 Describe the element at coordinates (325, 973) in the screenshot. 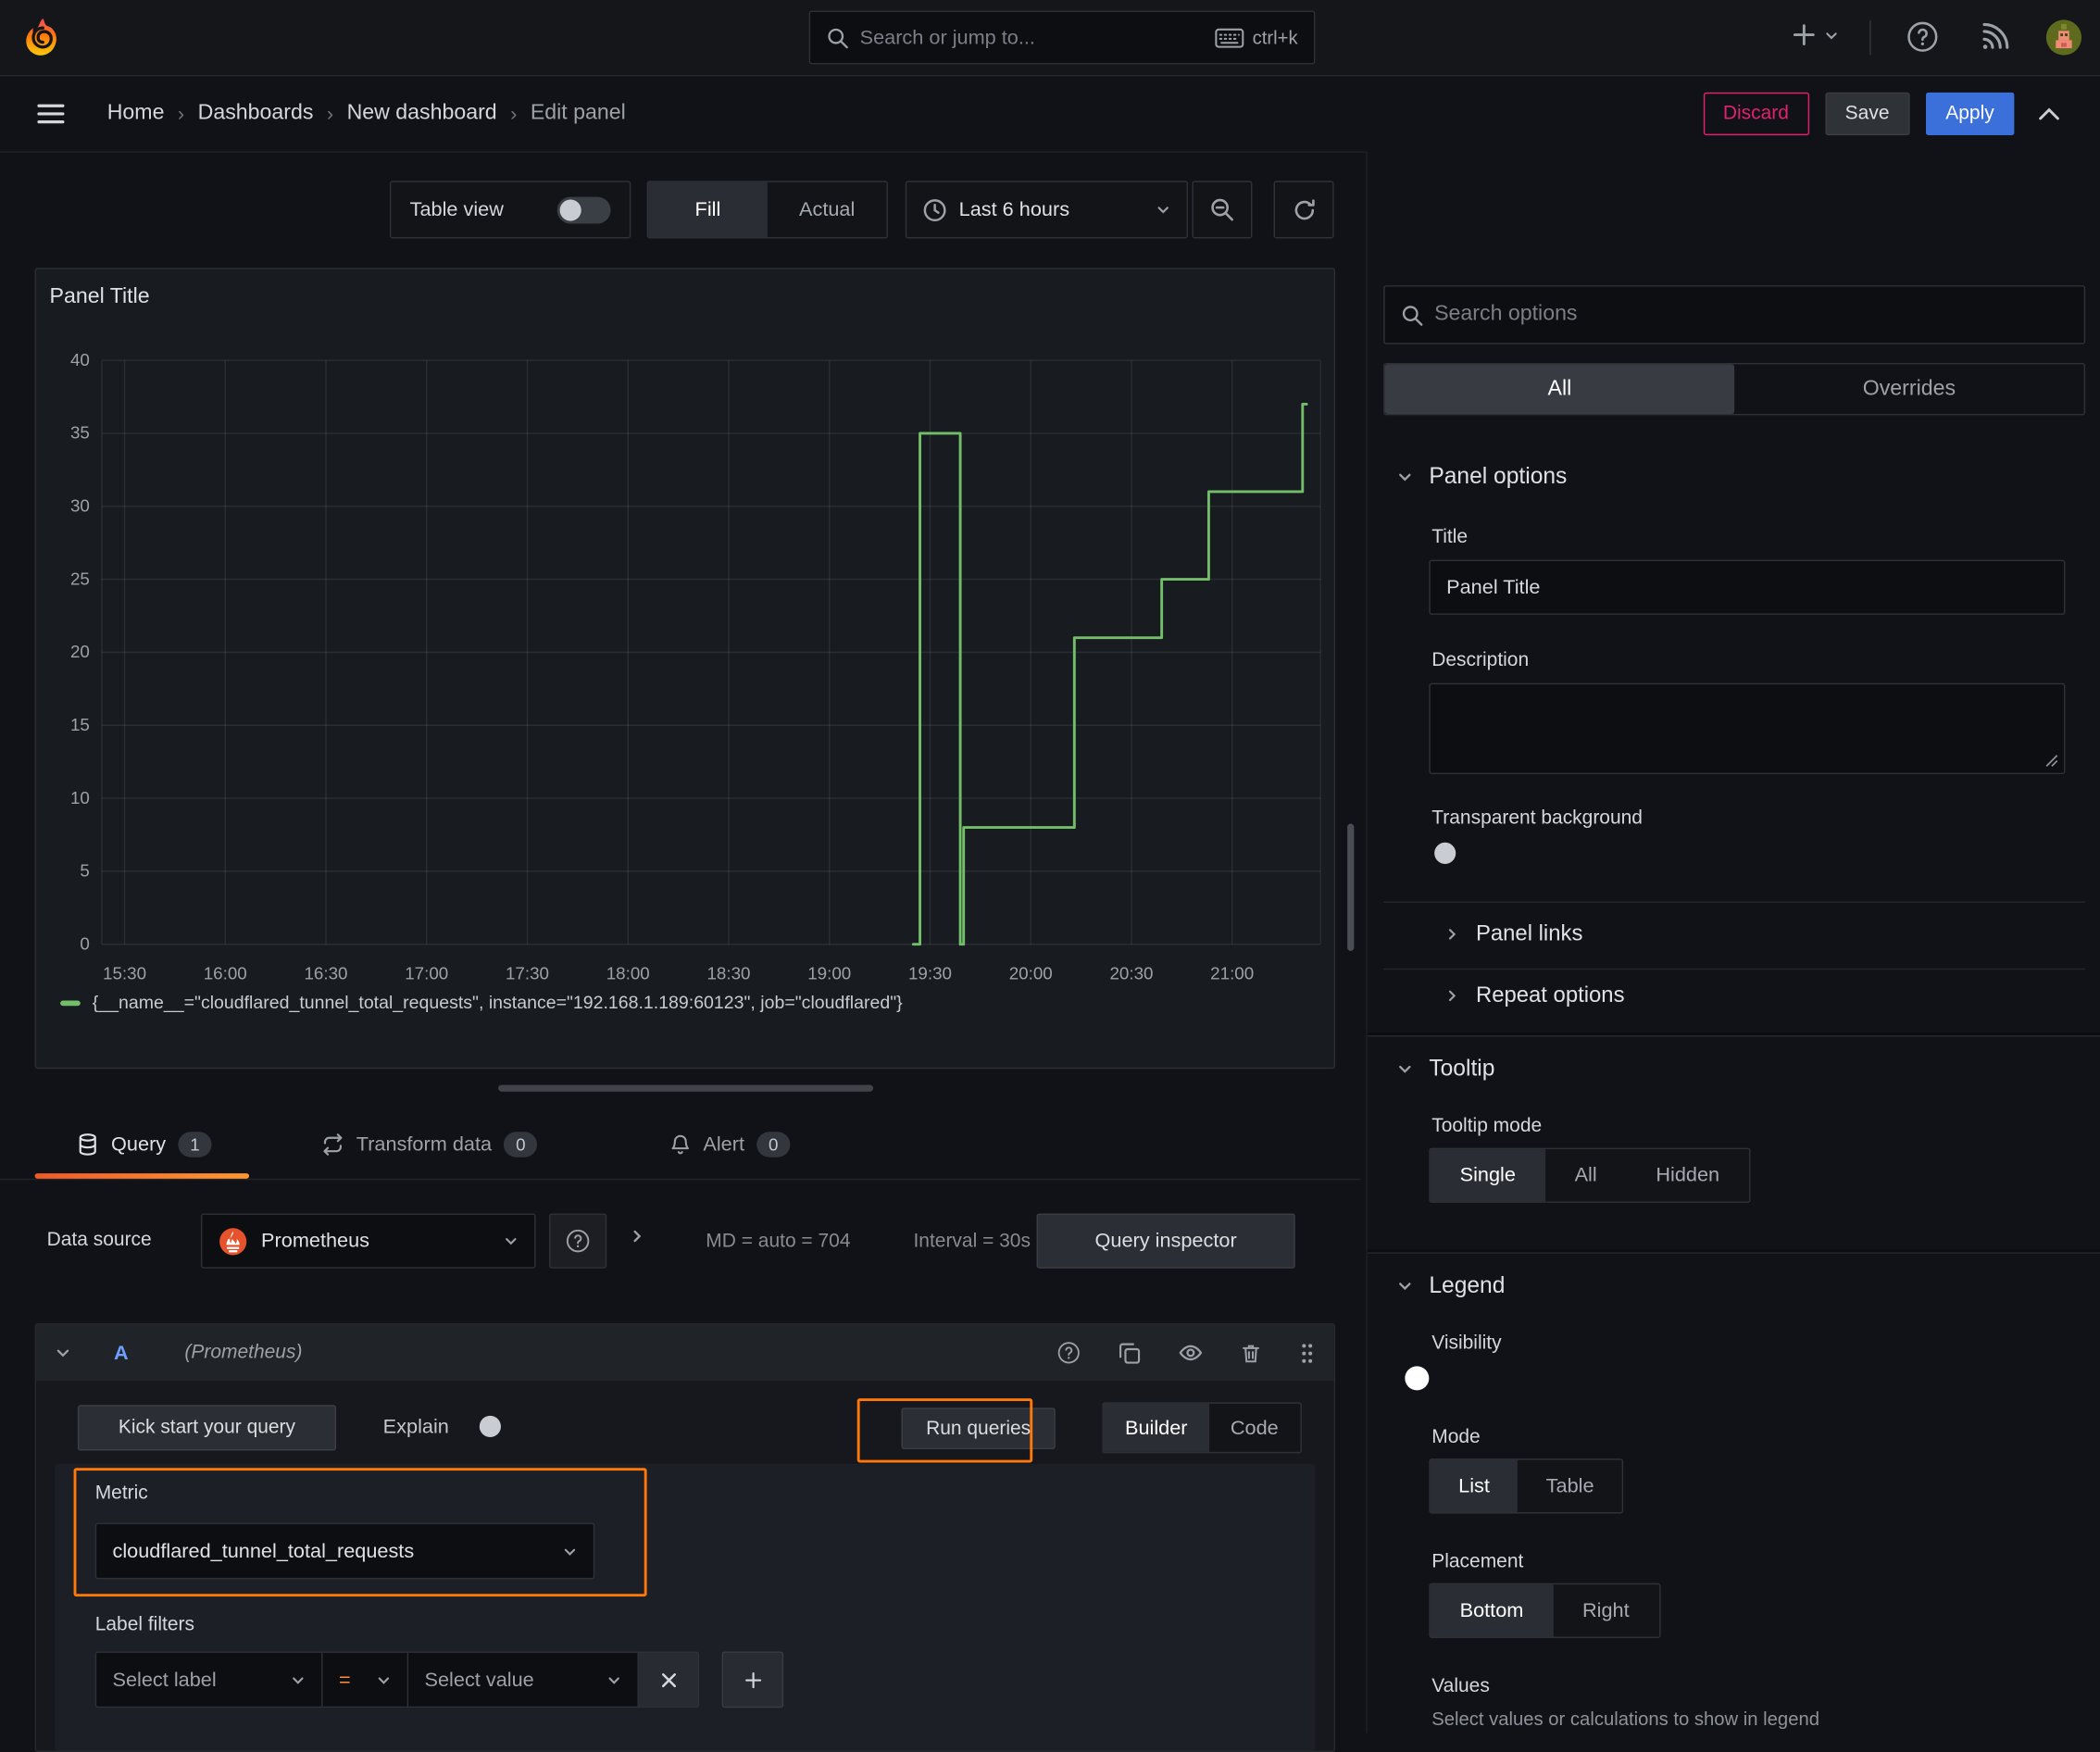

I see `svg-text: 16:30` at that location.